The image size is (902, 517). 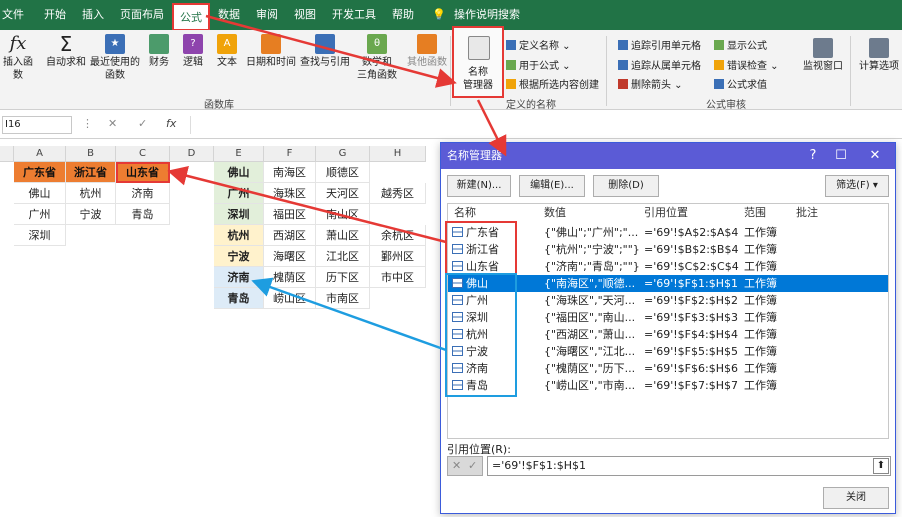 What do you see at coordinates (37, 125) in the screenshot?
I see `name-box: I16` at bounding box center [37, 125].